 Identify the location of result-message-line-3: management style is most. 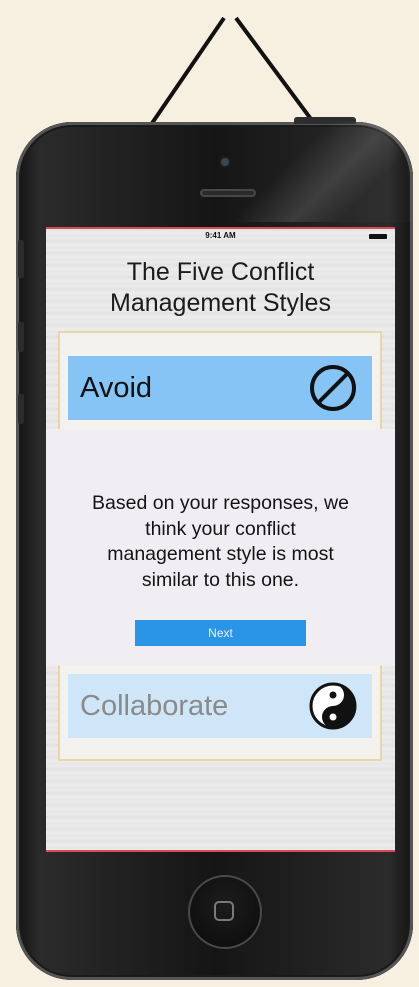
(220, 554).